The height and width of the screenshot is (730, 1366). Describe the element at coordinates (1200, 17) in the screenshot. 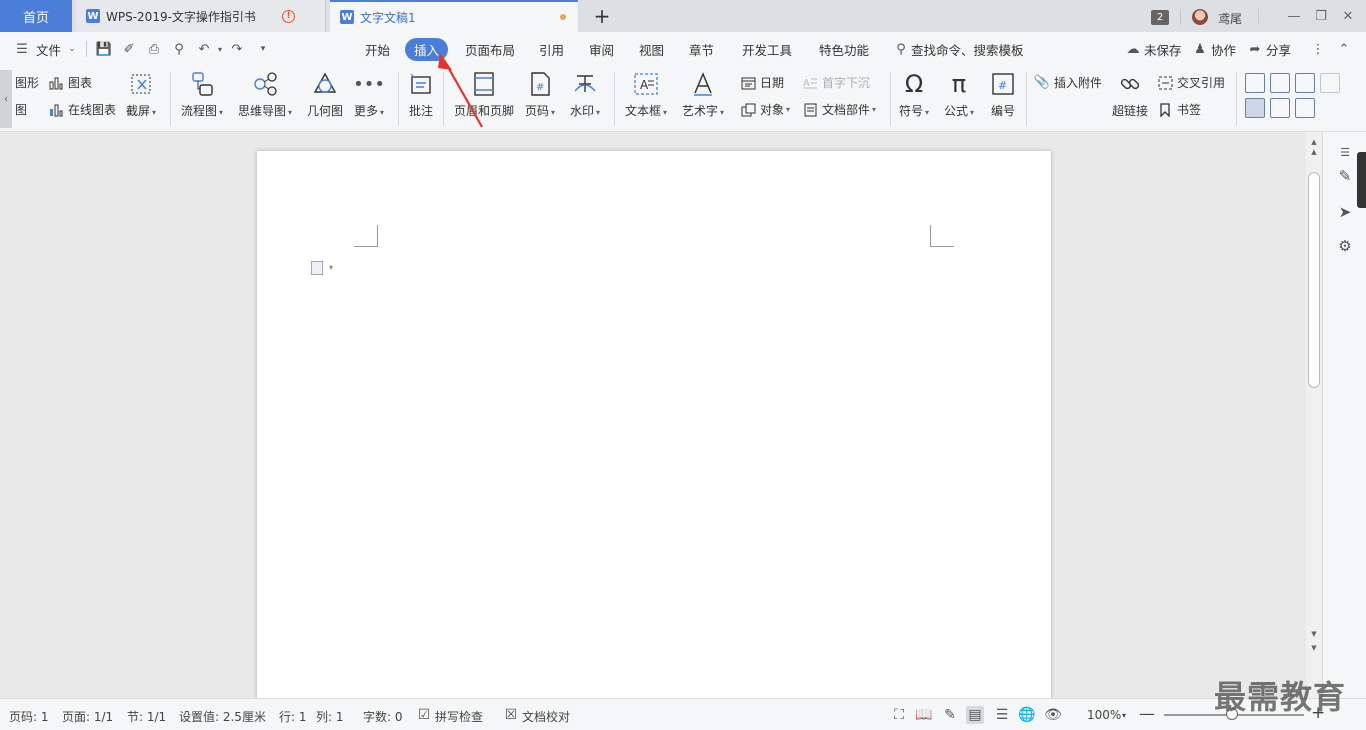

I see `avatar` at that location.